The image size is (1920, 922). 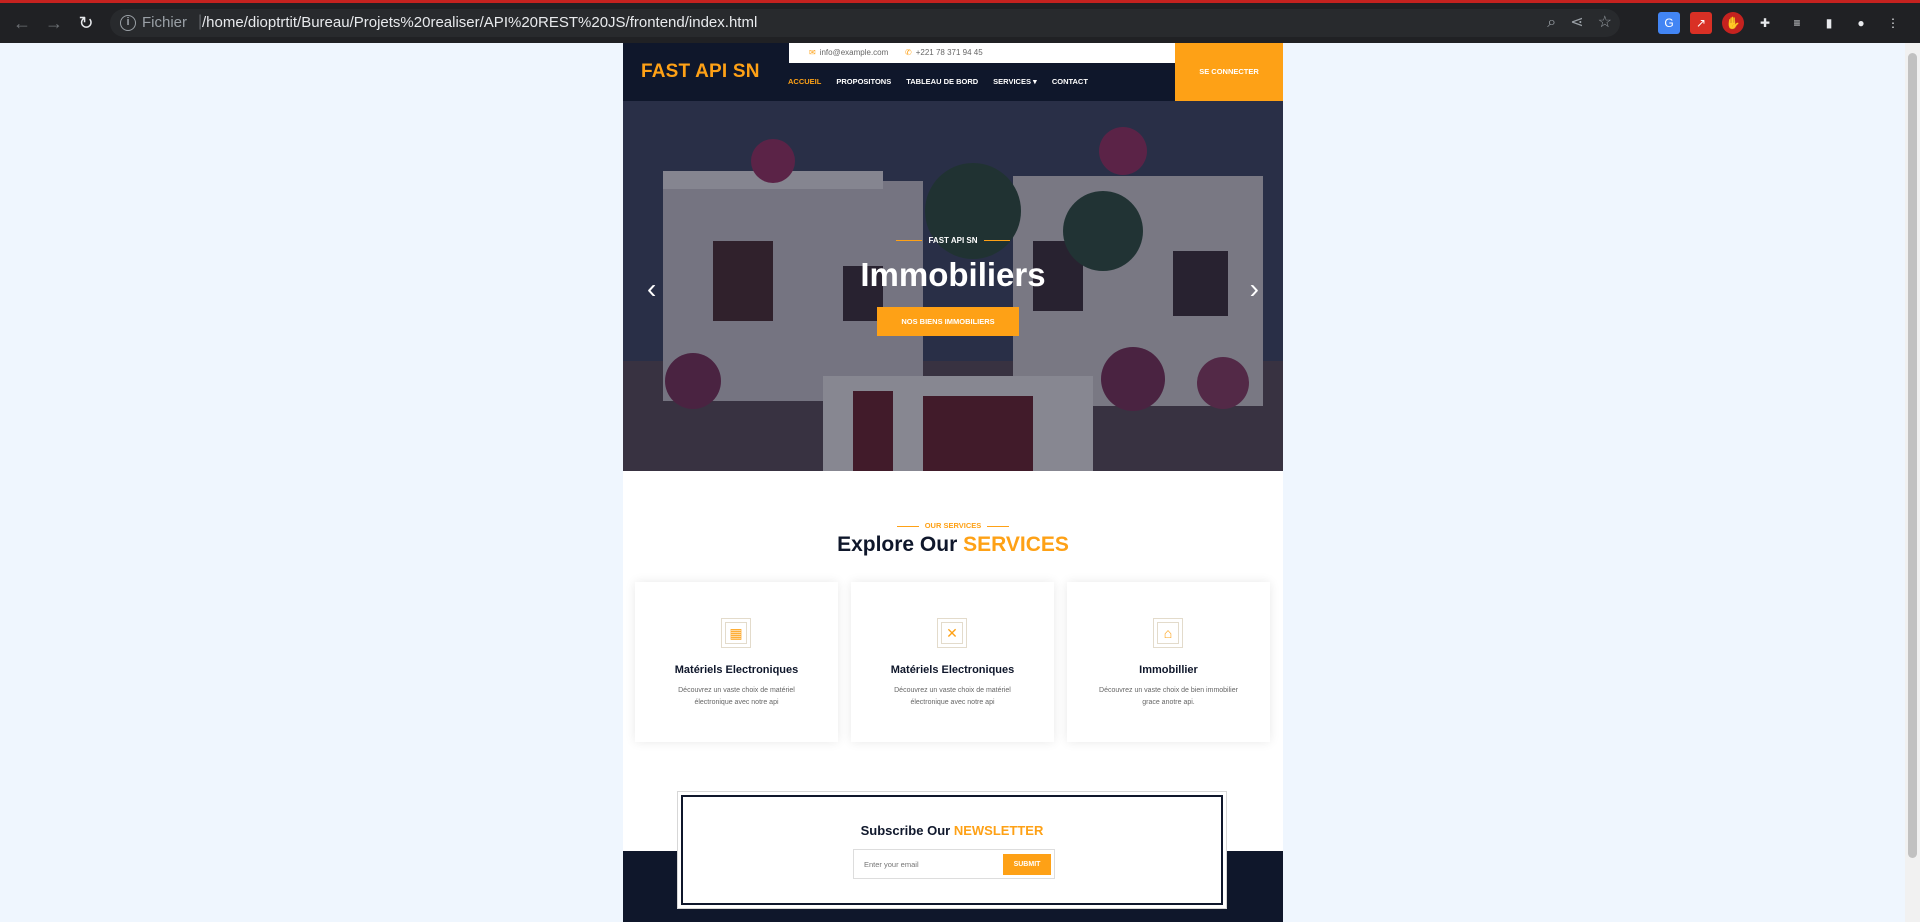 What do you see at coordinates (54, 23) in the screenshot?
I see `forward-arrow-icon: →` at bounding box center [54, 23].